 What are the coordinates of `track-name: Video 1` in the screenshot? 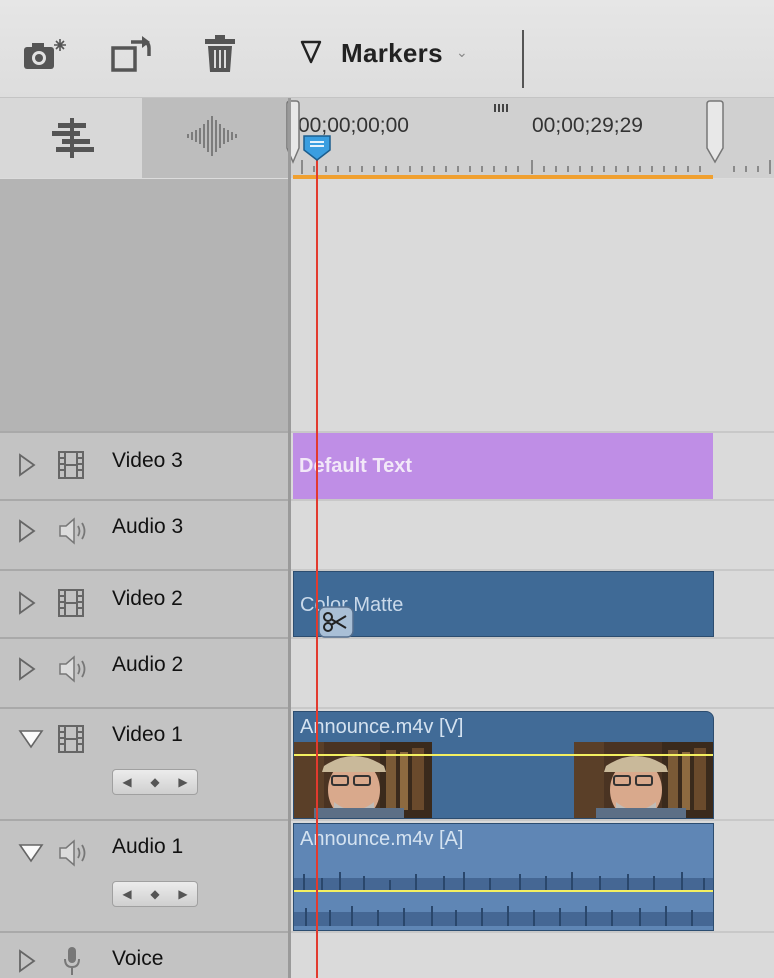 It's located at (147, 734).